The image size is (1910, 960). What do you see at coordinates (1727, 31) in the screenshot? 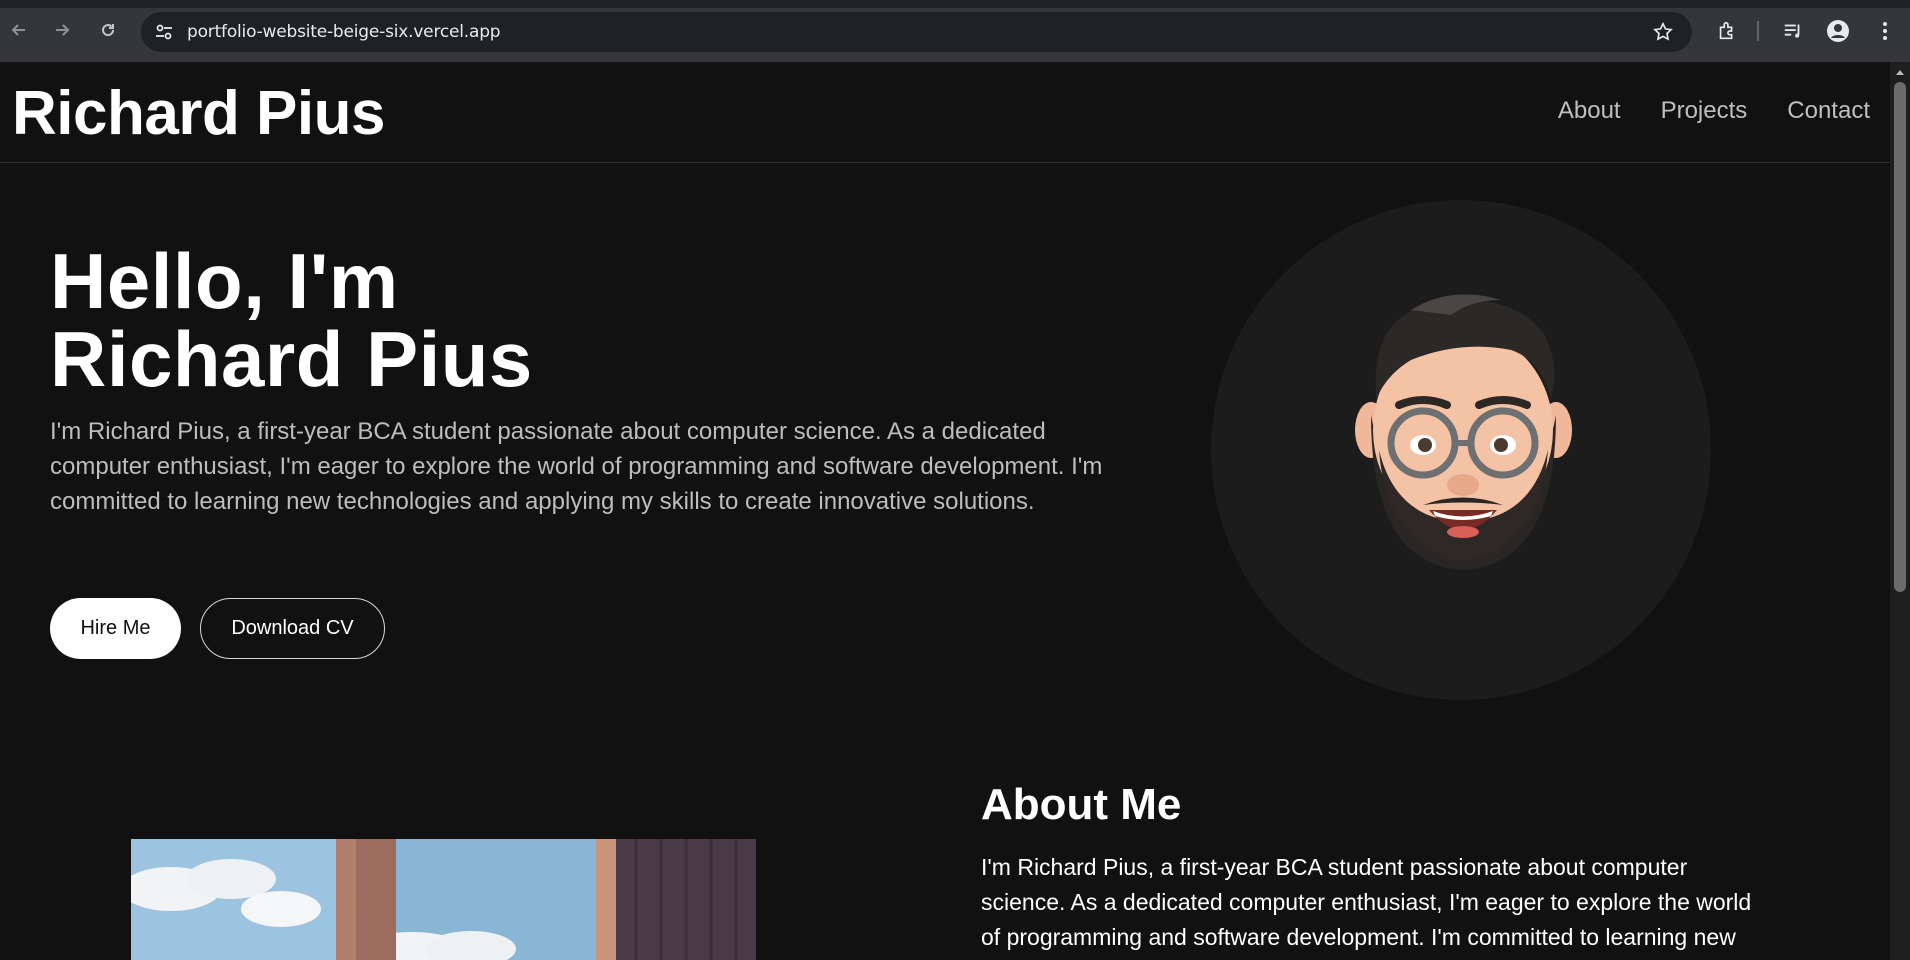
I see `extensions-icon` at bounding box center [1727, 31].